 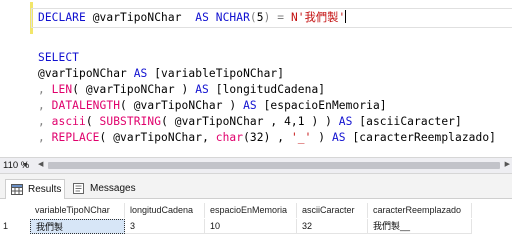 I want to click on table-cell: 我們製, so click(x=77, y=226).